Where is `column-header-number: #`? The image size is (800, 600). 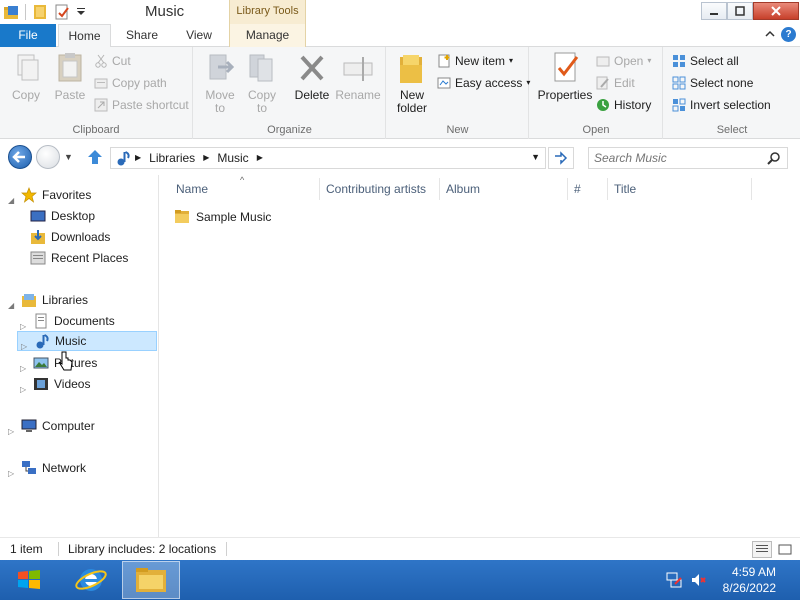
column-header-number: # is located at coordinates (588, 189).